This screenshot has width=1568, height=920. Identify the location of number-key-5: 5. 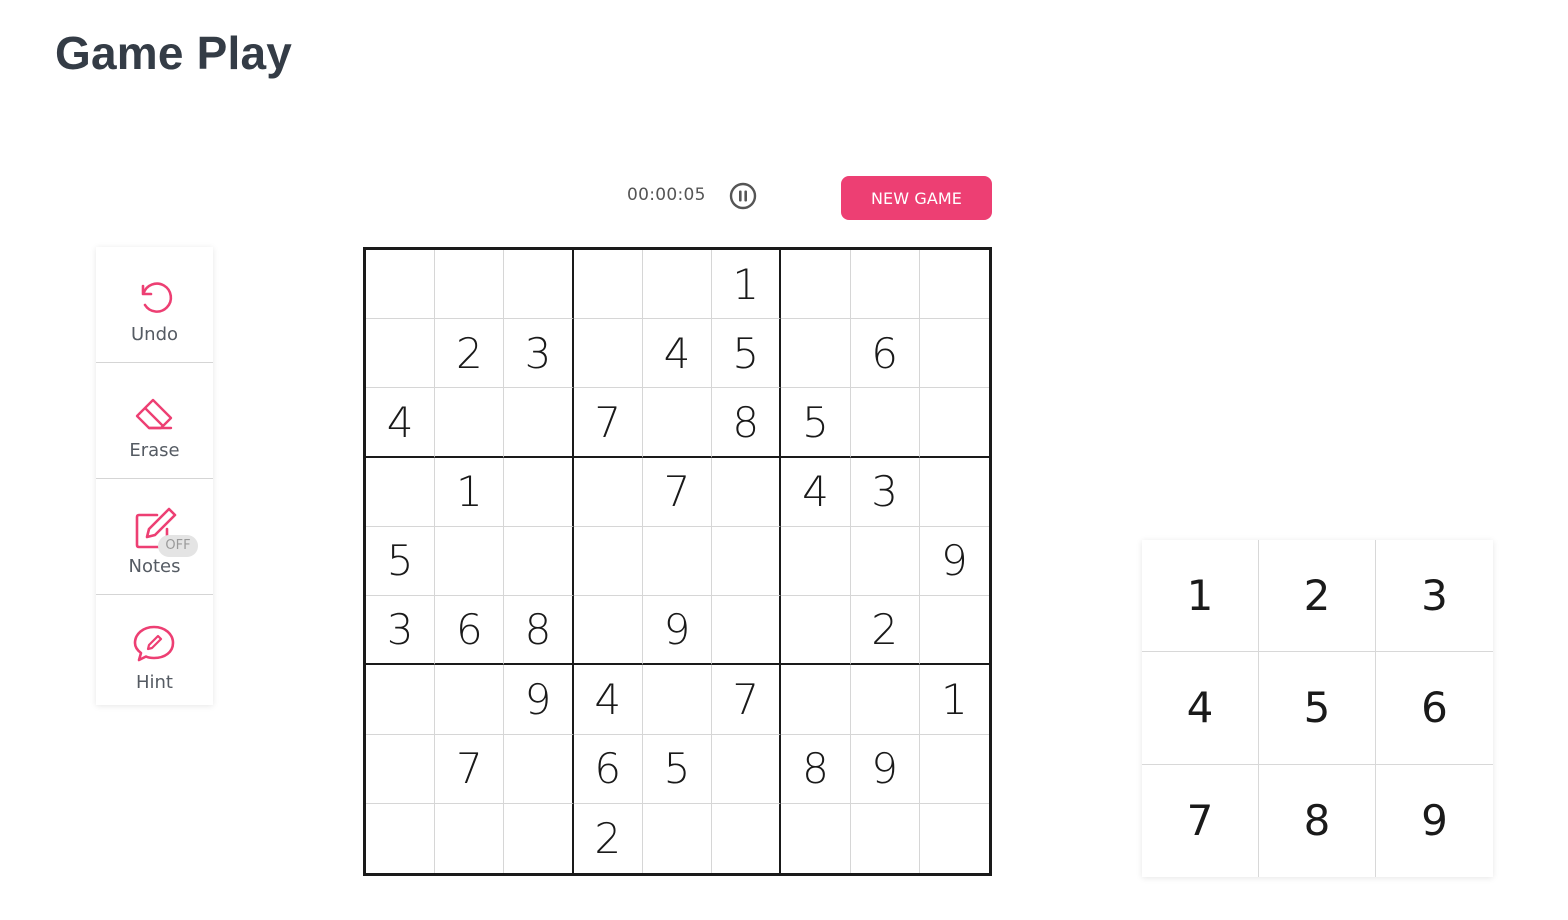
(1317, 708).